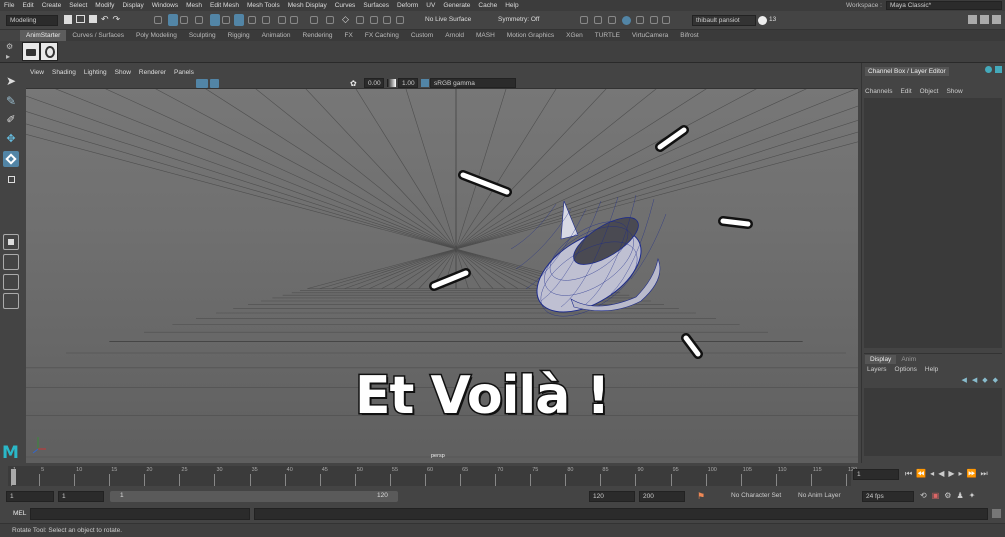 Image resolution: width=1005 pixels, height=537 pixels. I want to click on shelf-tab-sculpting: Sculpting, so click(202, 35).